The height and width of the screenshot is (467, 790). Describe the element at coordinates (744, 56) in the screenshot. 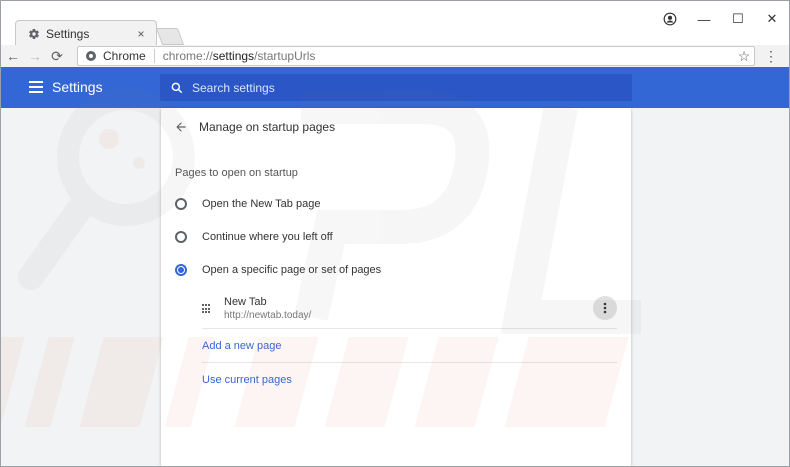

I see `bookmark-star-icon: ☆` at that location.